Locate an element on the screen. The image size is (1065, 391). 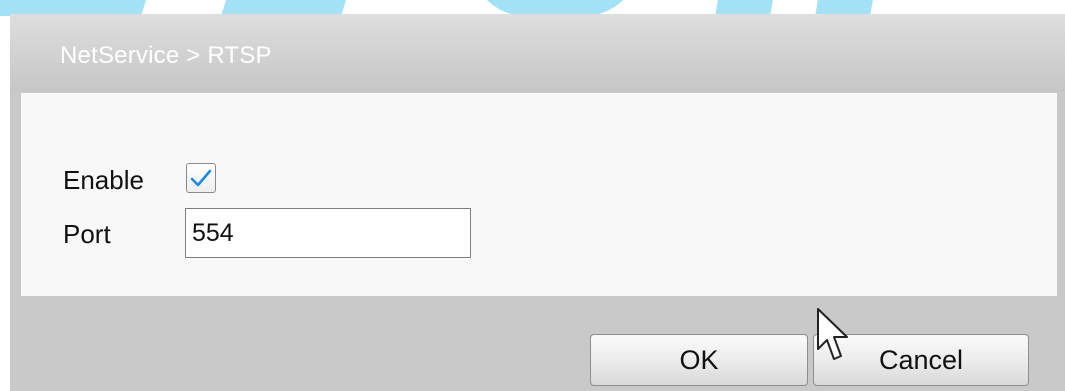
dialog-title: NetService > RTSP is located at coordinates (166, 55).